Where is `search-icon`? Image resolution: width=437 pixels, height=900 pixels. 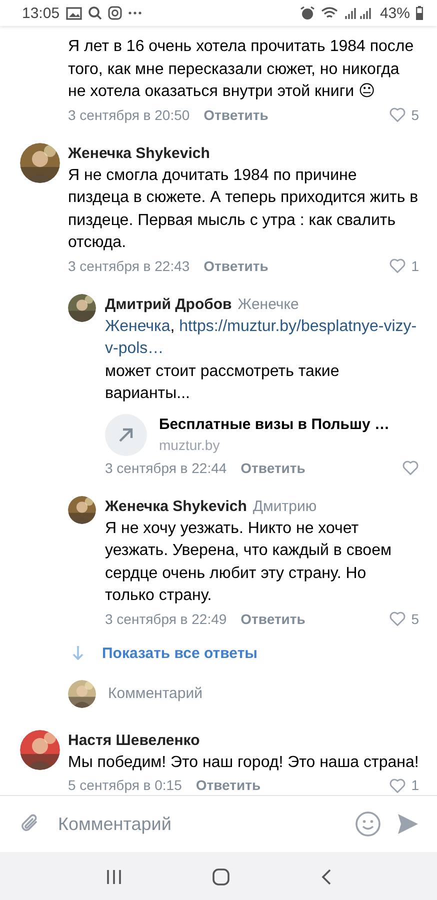
search-icon is located at coordinates (95, 13).